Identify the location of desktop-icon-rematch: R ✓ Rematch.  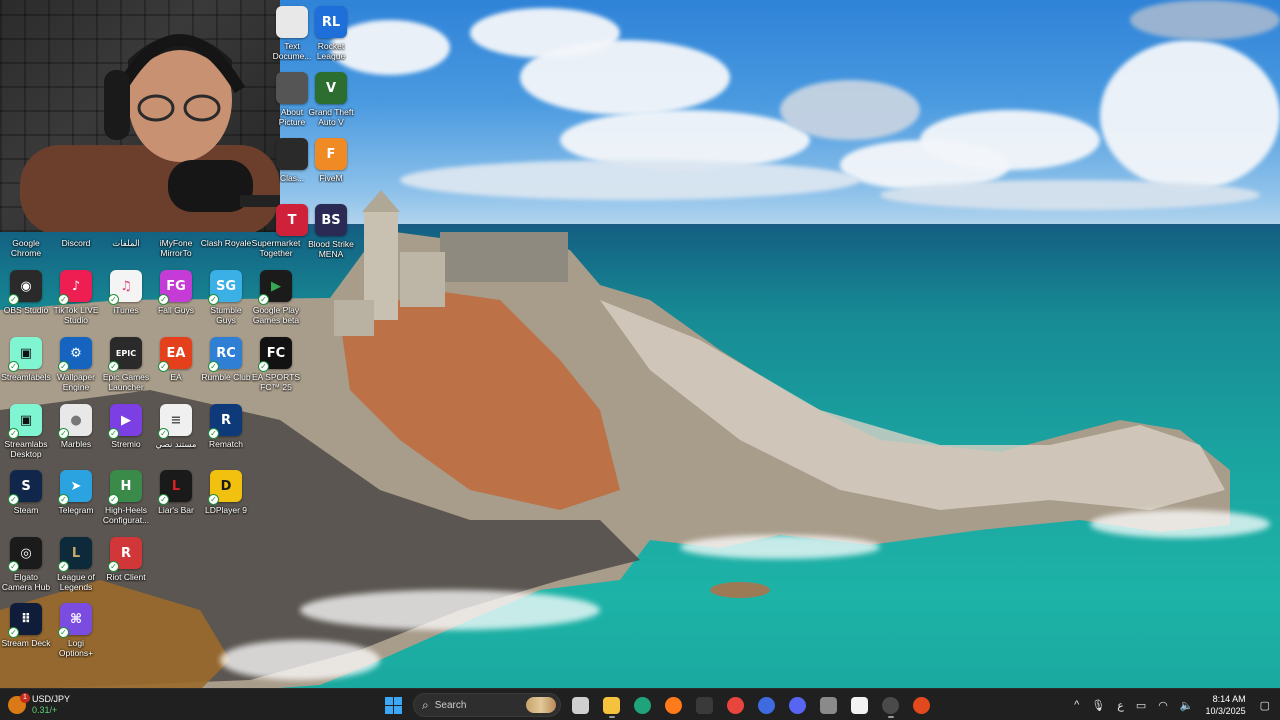
(226, 436).